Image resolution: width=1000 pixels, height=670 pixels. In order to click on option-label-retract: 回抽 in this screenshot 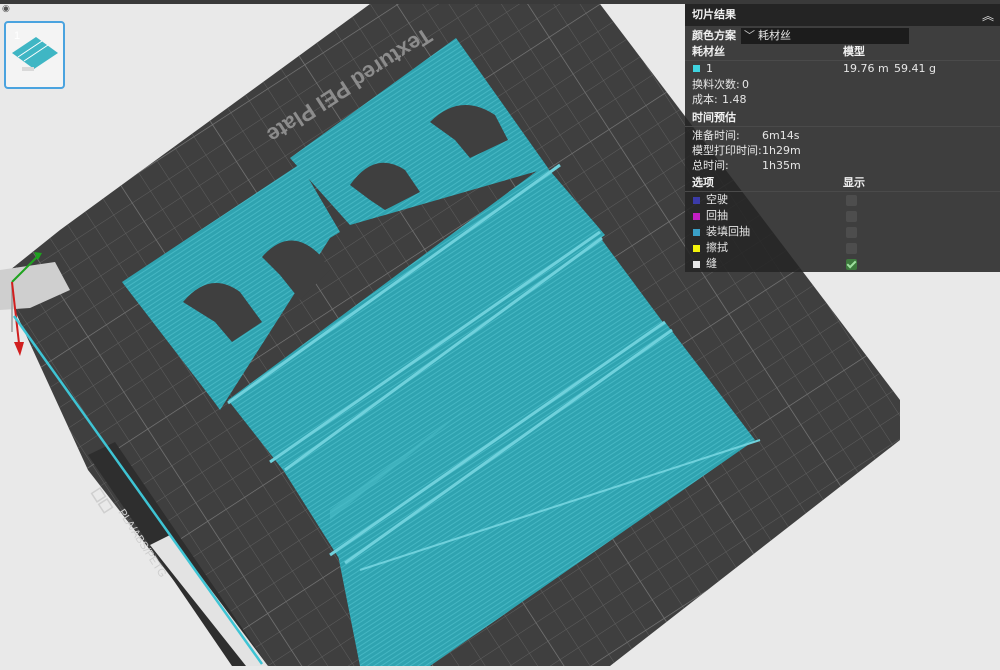, I will do `click(717, 215)`.